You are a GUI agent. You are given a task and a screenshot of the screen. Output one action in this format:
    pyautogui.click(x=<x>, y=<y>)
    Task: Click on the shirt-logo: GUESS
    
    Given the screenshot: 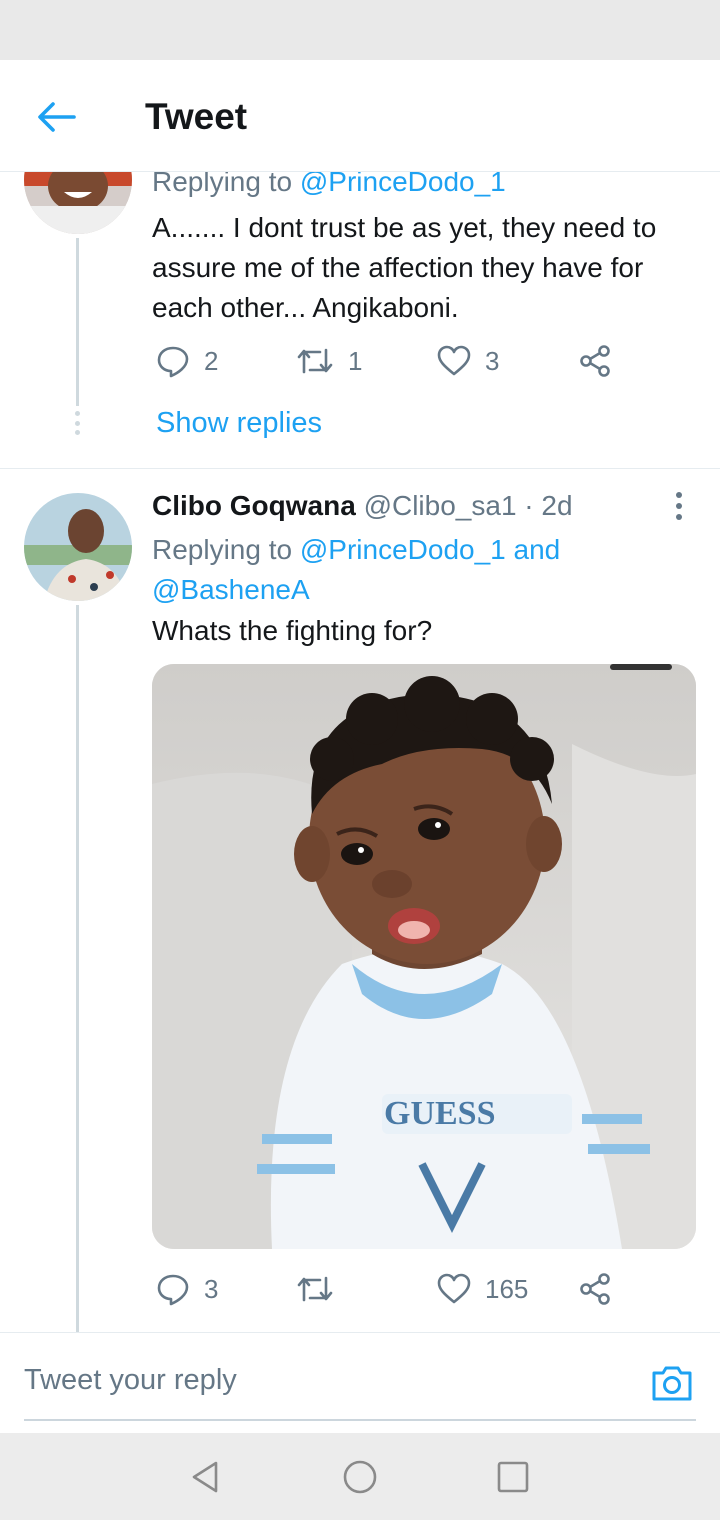 What is the action you would take?
    pyautogui.click(x=440, y=1113)
    